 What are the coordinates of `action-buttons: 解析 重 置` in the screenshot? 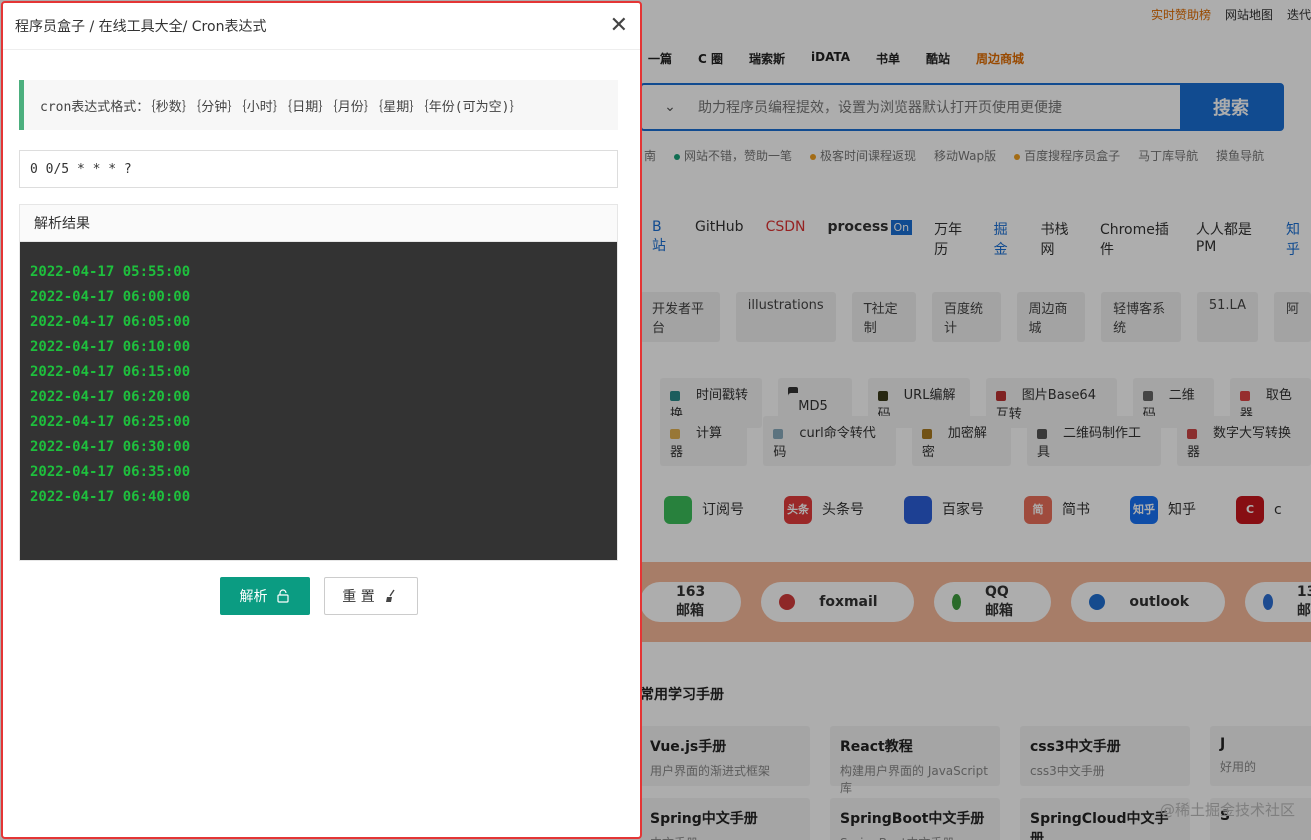 It's located at (318, 596).